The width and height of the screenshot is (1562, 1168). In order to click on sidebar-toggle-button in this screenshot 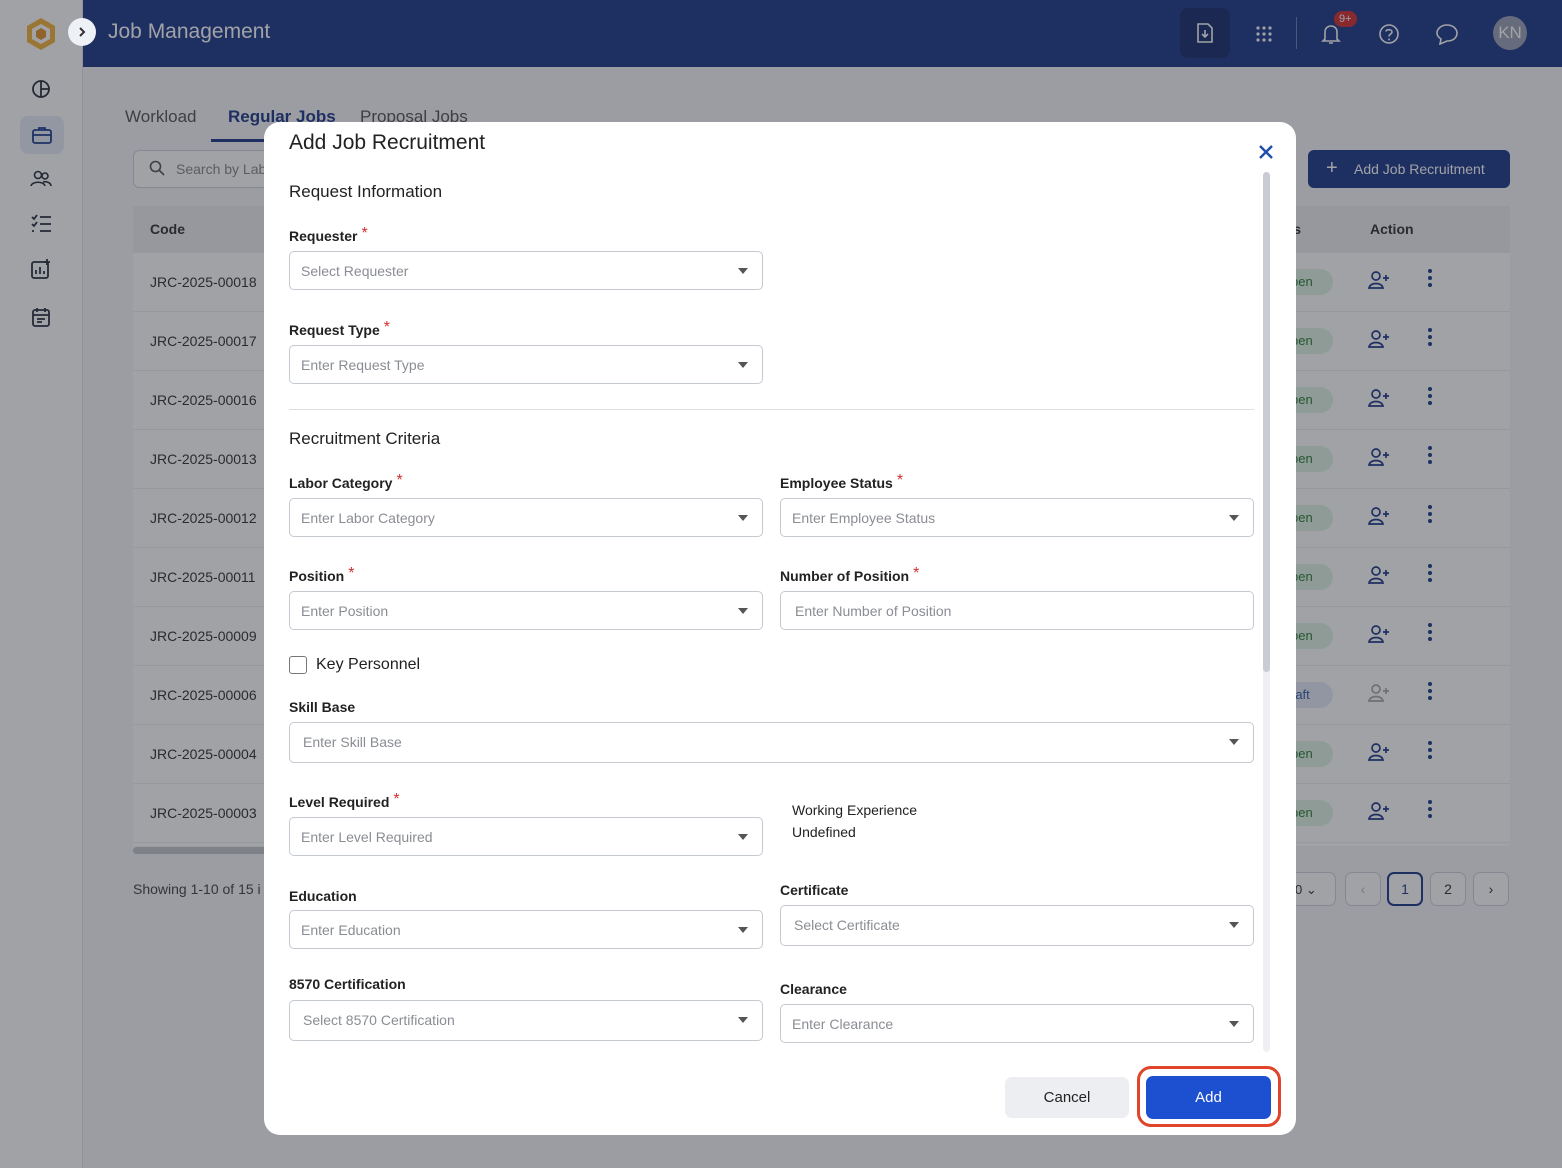, I will do `click(82, 32)`.